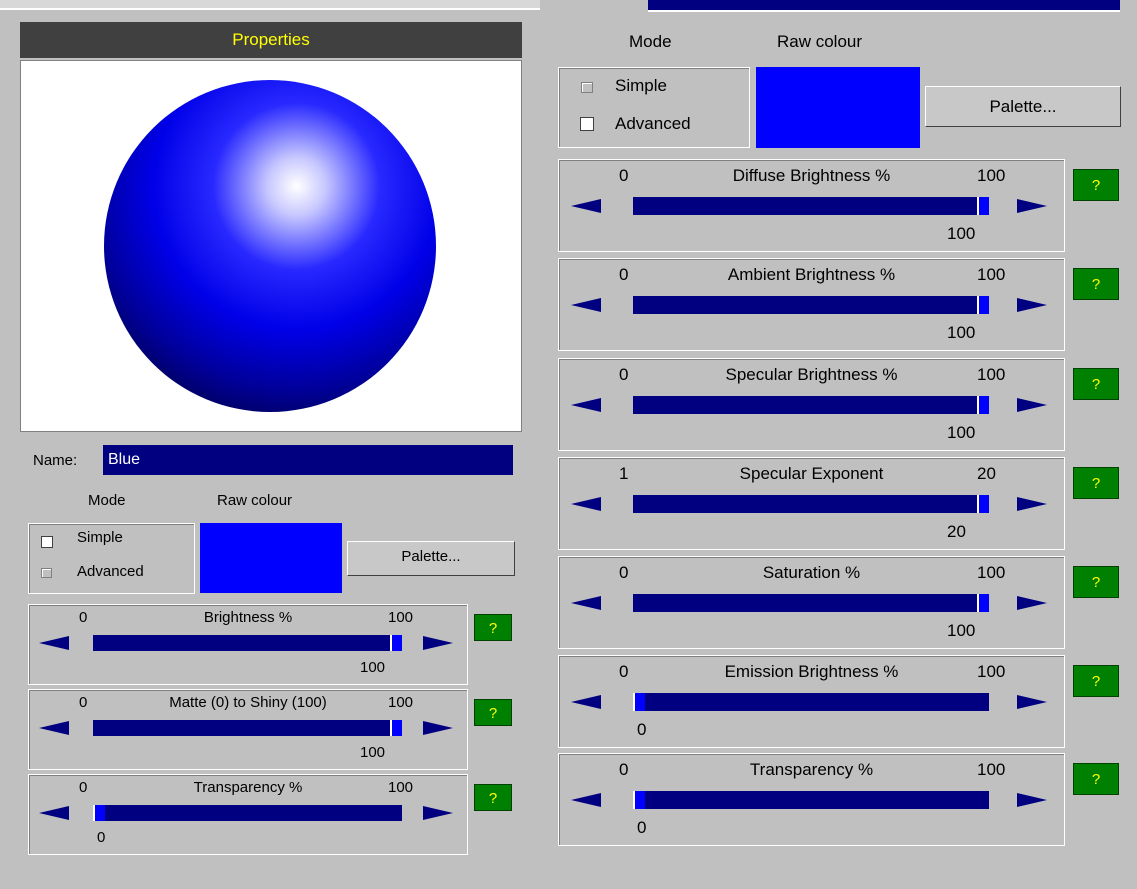 Image resolution: width=1137 pixels, height=889 pixels. I want to click on left-help-button-2: ?, so click(493, 797).